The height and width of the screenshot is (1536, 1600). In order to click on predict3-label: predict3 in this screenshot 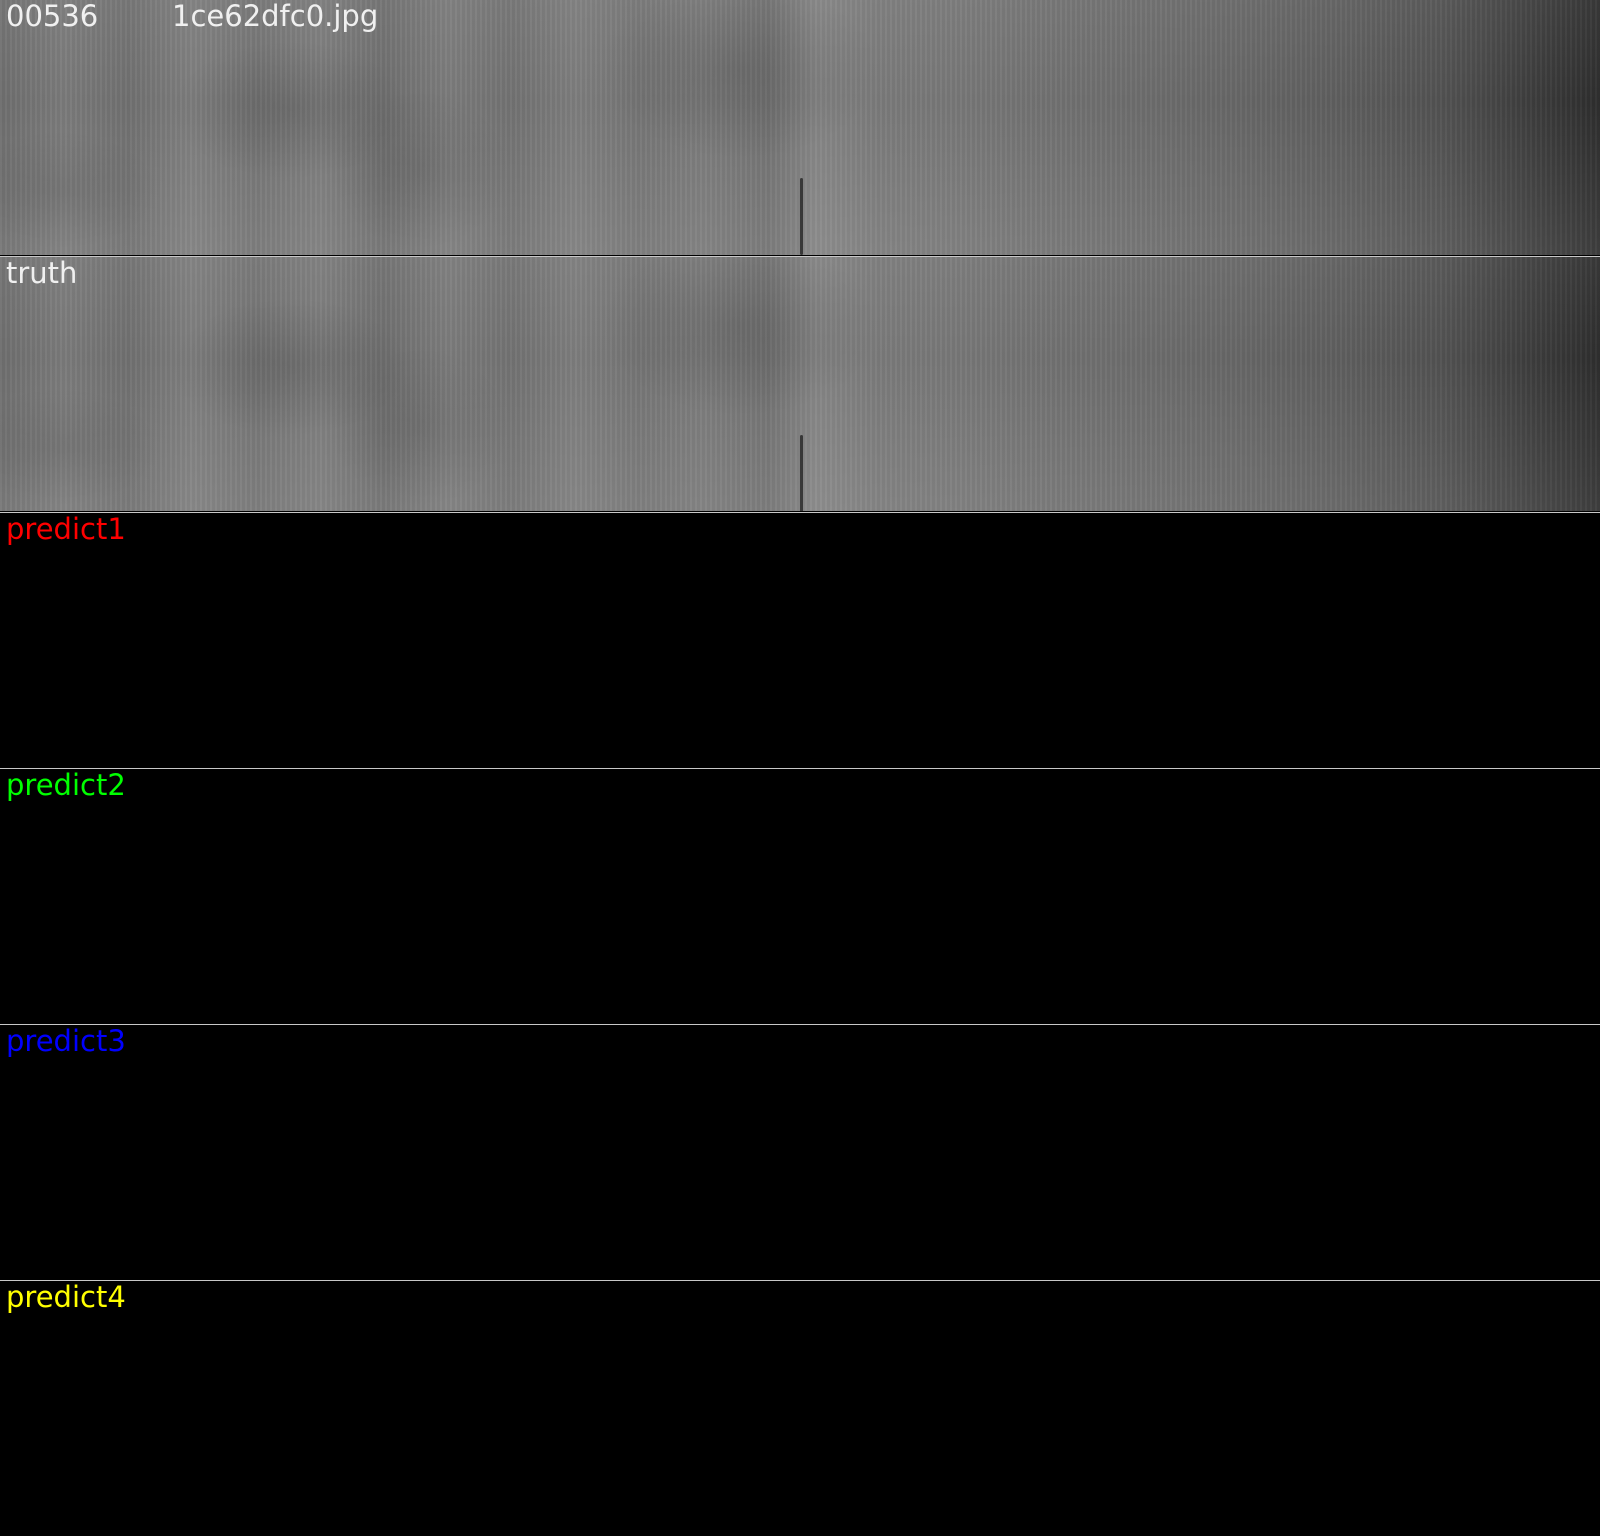, I will do `click(66, 1041)`.